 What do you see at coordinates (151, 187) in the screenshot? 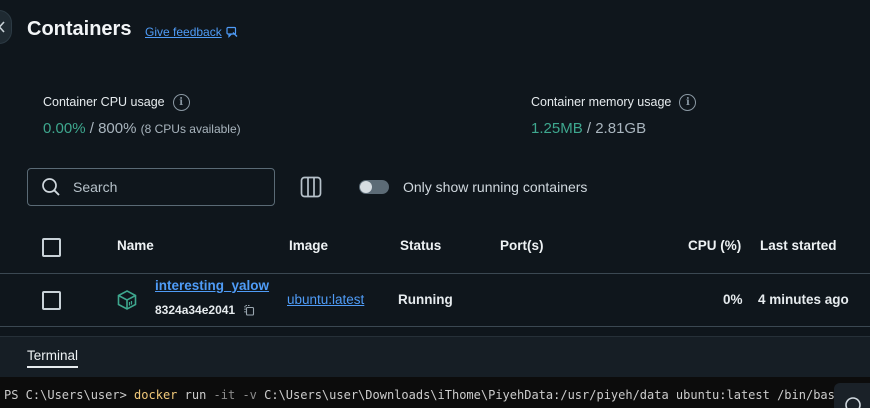
I see `search-input: Search` at bounding box center [151, 187].